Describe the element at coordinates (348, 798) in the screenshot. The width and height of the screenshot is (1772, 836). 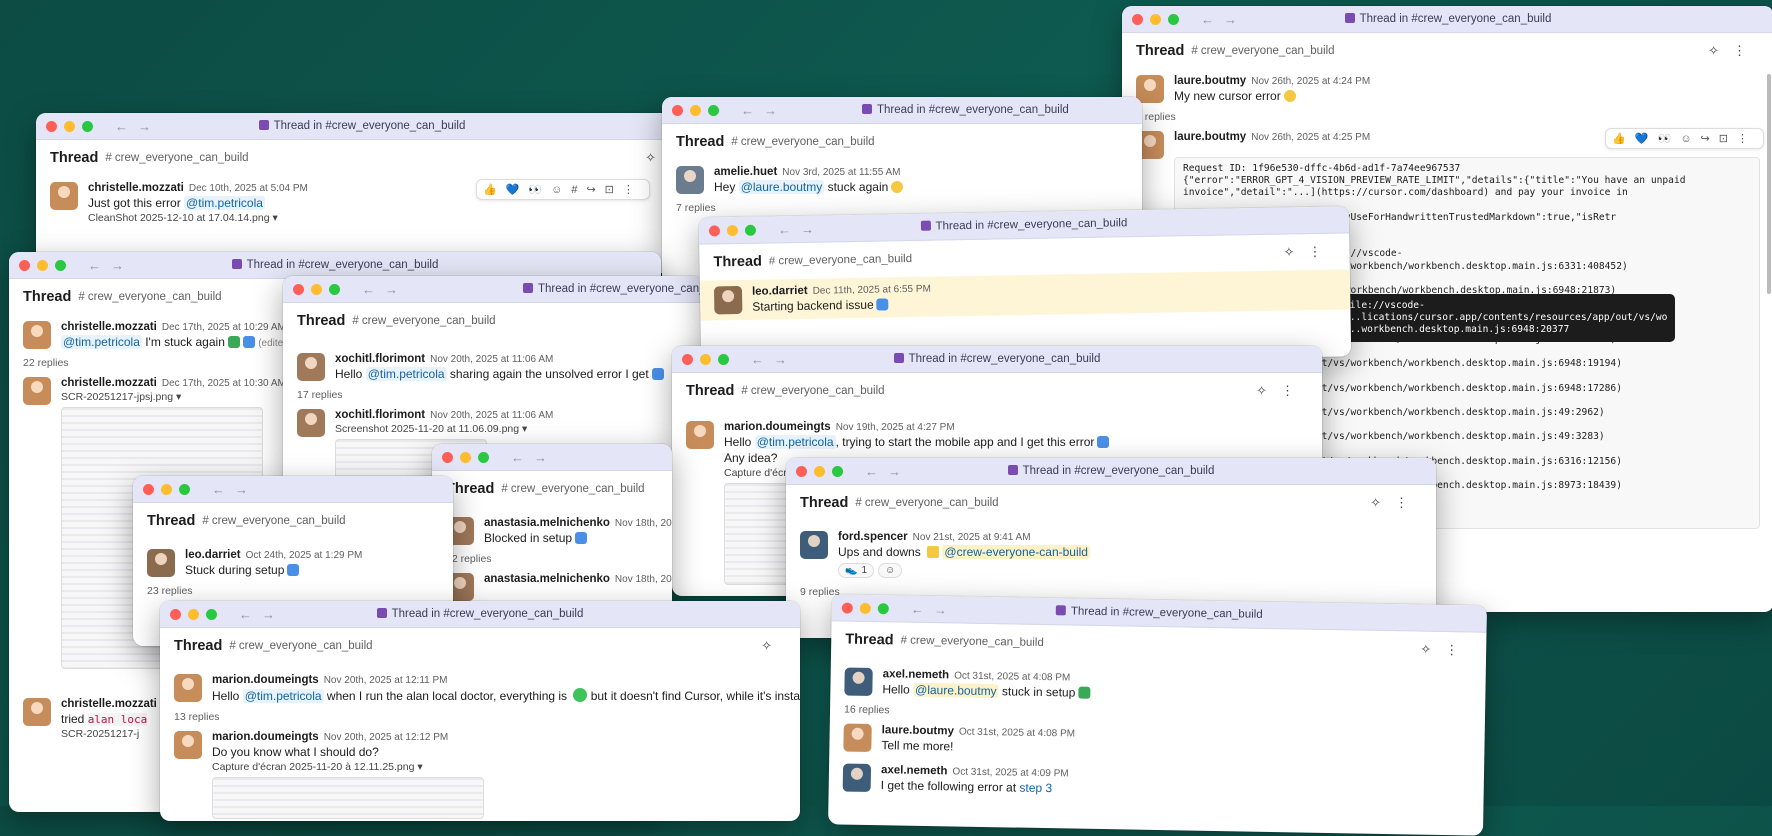
I see `screenshot-thumbnail` at that location.